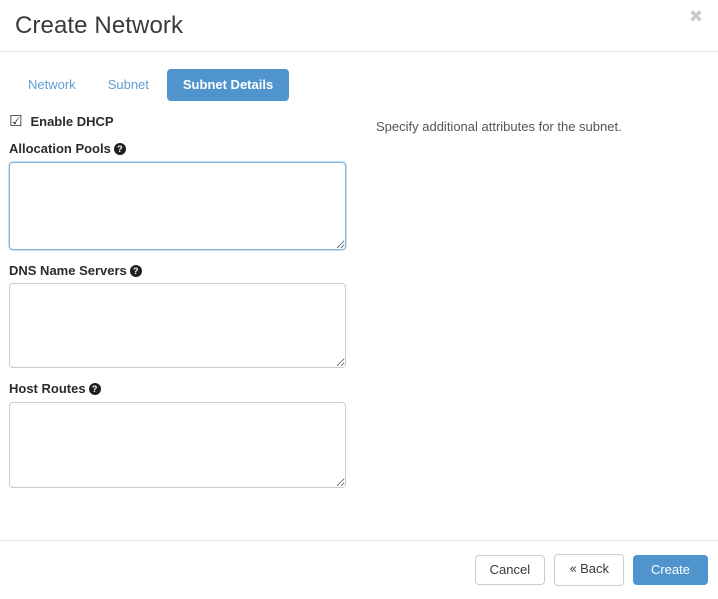 The image size is (718, 599). Describe the element at coordinates (68, 270) in the screenshot. I see `dns-name-servers-label-text: DNS Name Servers` at that location.